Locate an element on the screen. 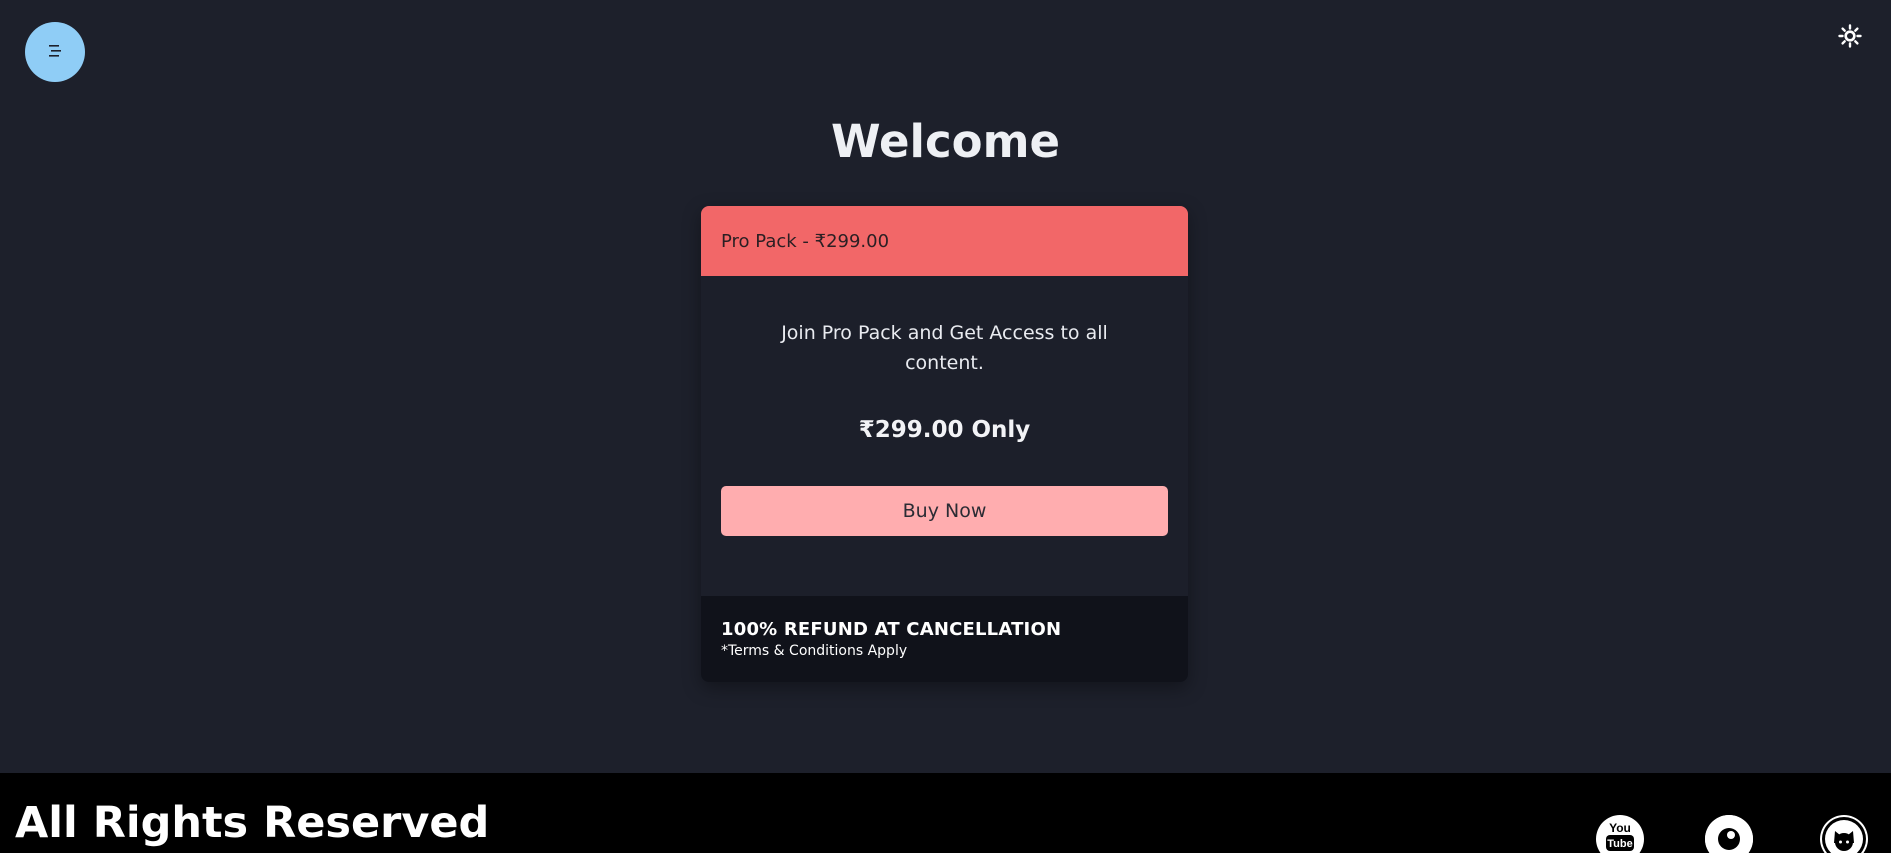 The height and width of the screenshot is (853, 1891). menu-button is located at coordinates (55, 52).